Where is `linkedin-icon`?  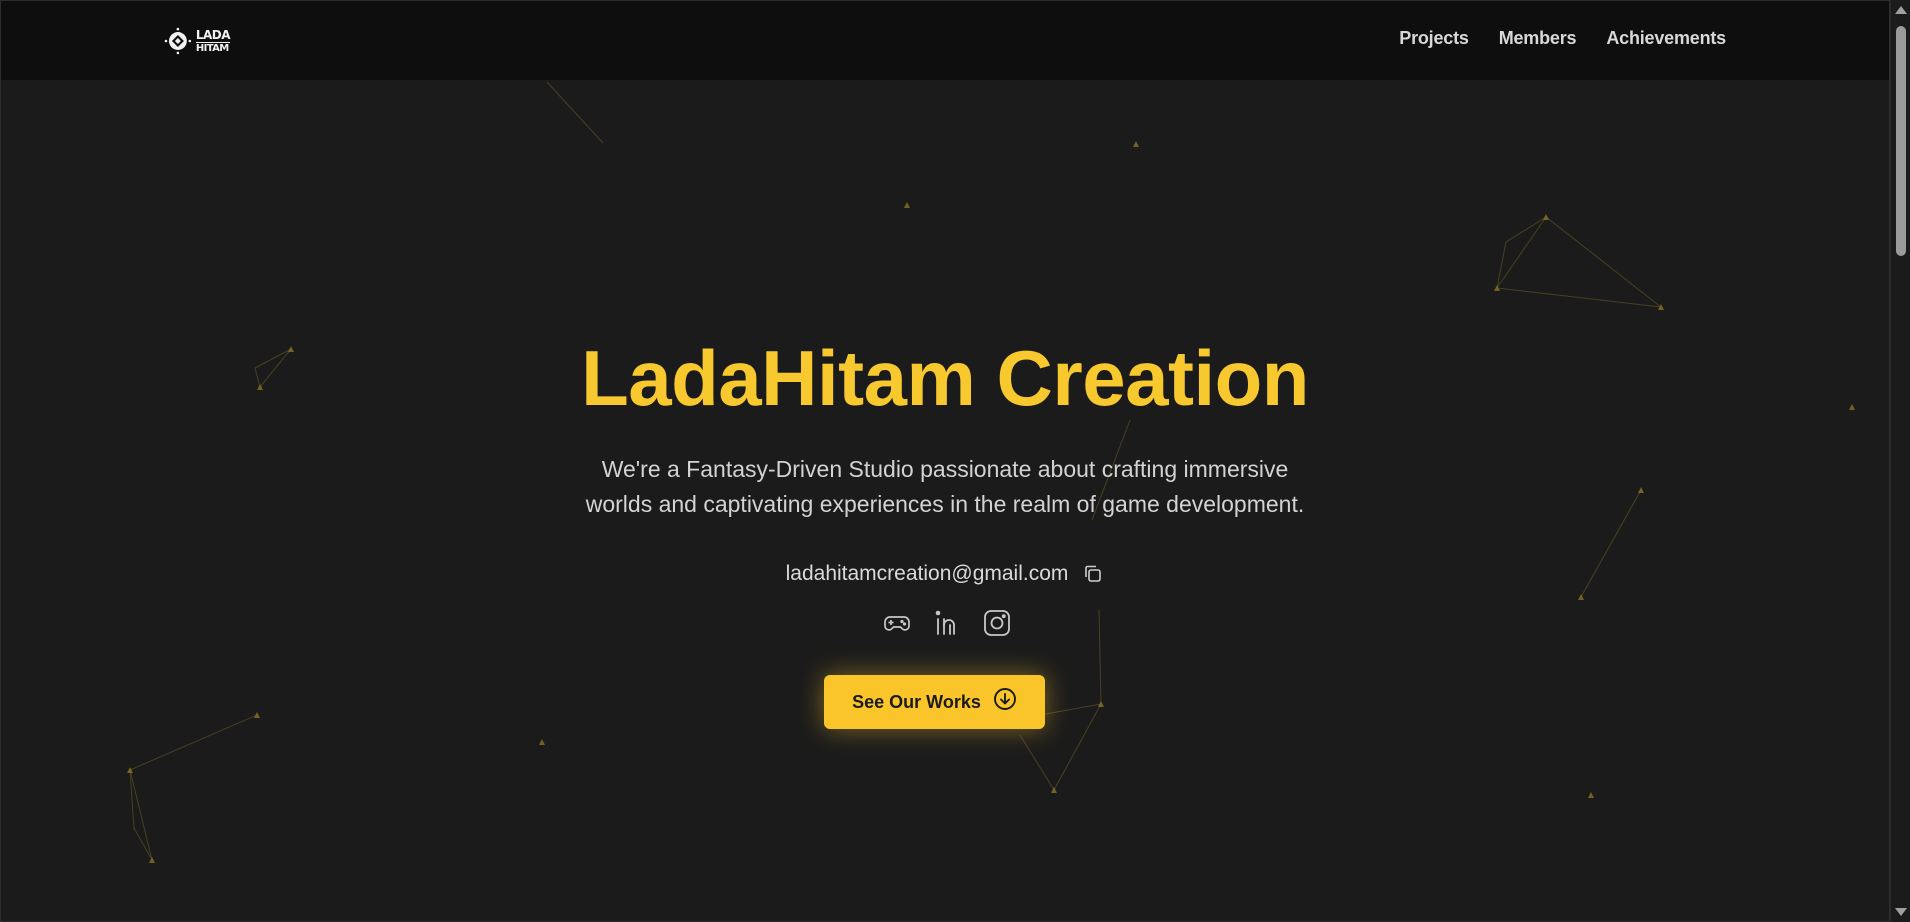
linkedin-icon is located at coordinates (947, 623).